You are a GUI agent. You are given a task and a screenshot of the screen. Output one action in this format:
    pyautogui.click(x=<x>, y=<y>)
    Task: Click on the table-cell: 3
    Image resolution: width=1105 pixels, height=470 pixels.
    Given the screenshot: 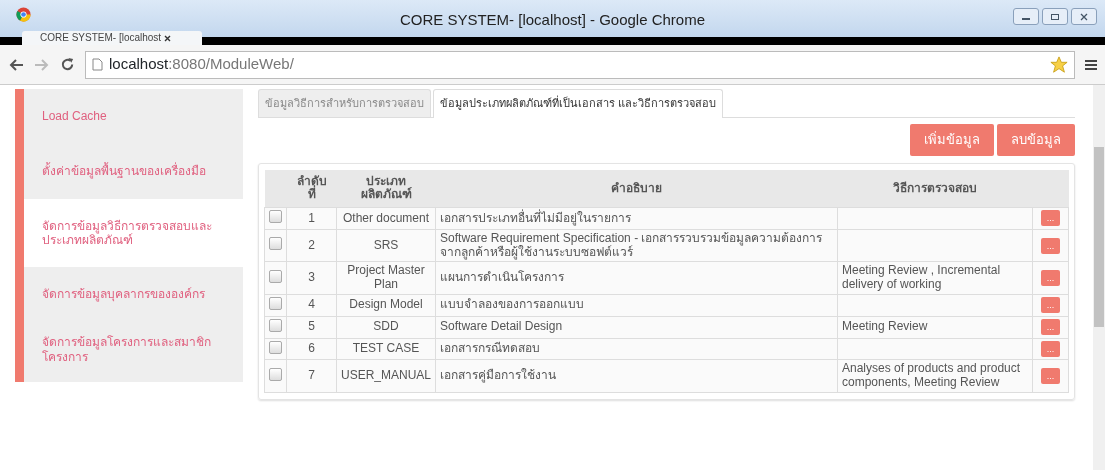 What is the action you would take?
    pyautogui.click(x=311, y=277)
    